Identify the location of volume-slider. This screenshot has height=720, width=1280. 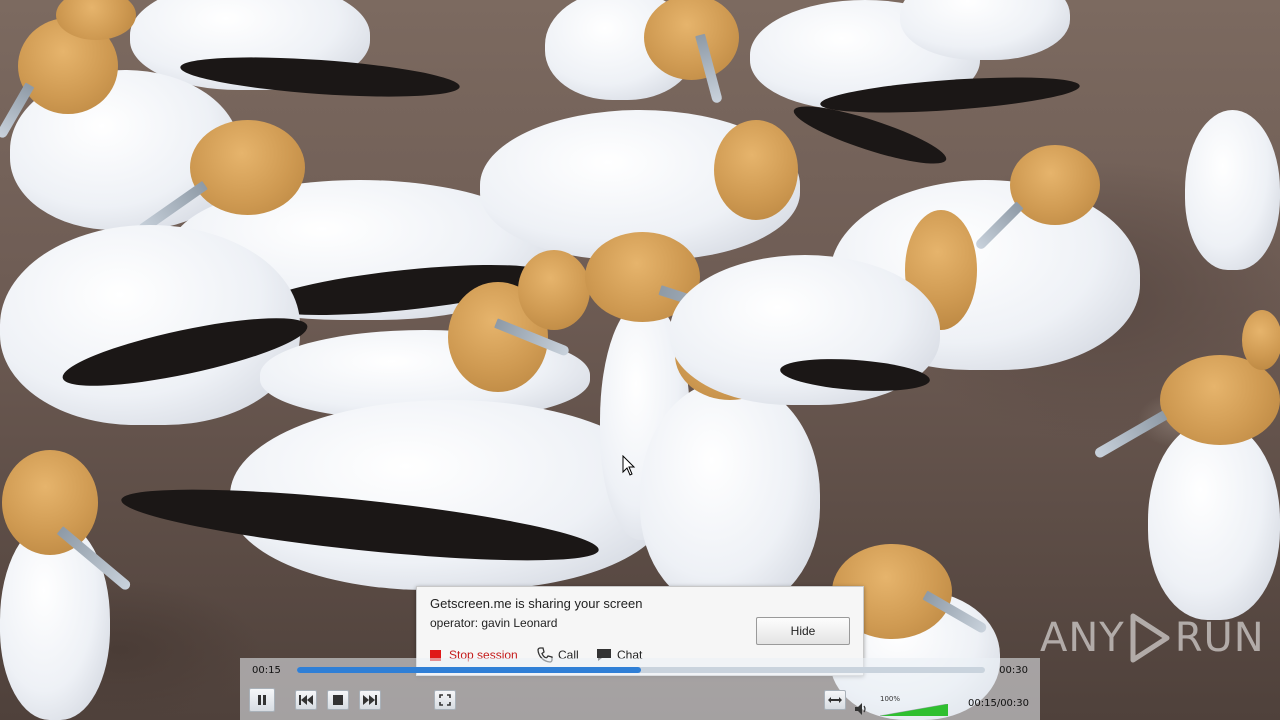
(914, 710).